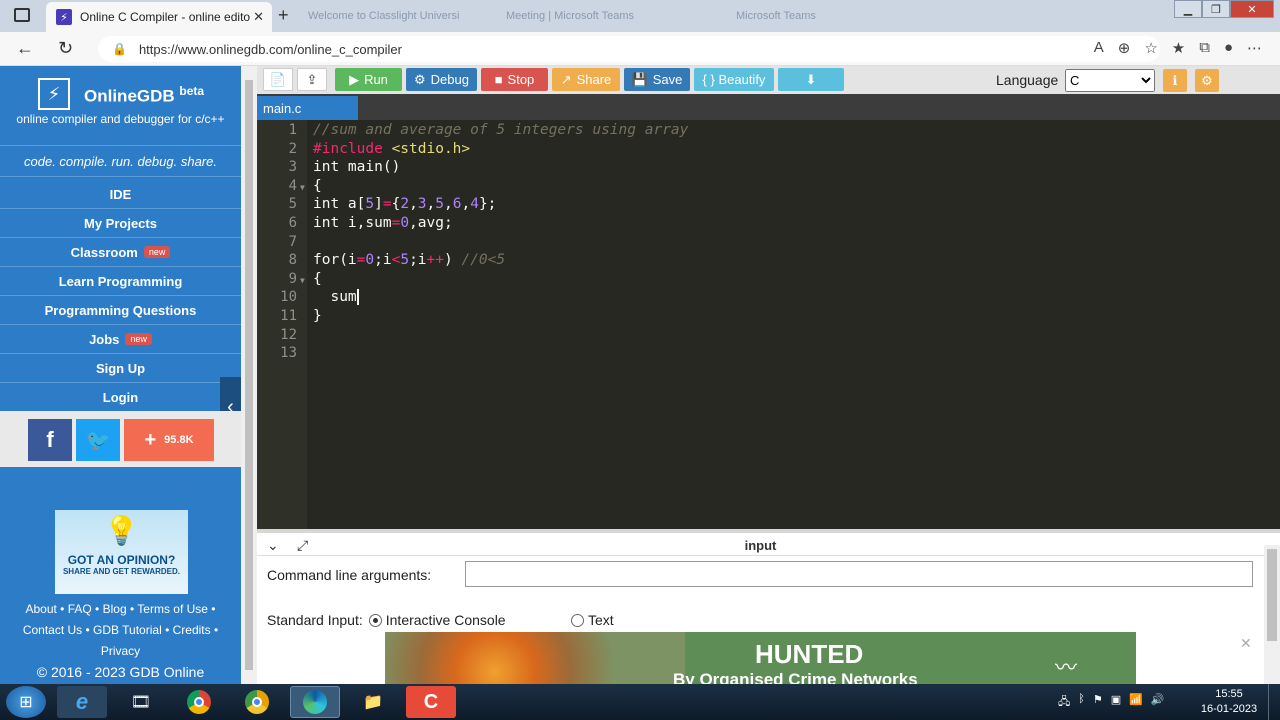  I want to click on share-count: 95.8K, so click(179, 440).